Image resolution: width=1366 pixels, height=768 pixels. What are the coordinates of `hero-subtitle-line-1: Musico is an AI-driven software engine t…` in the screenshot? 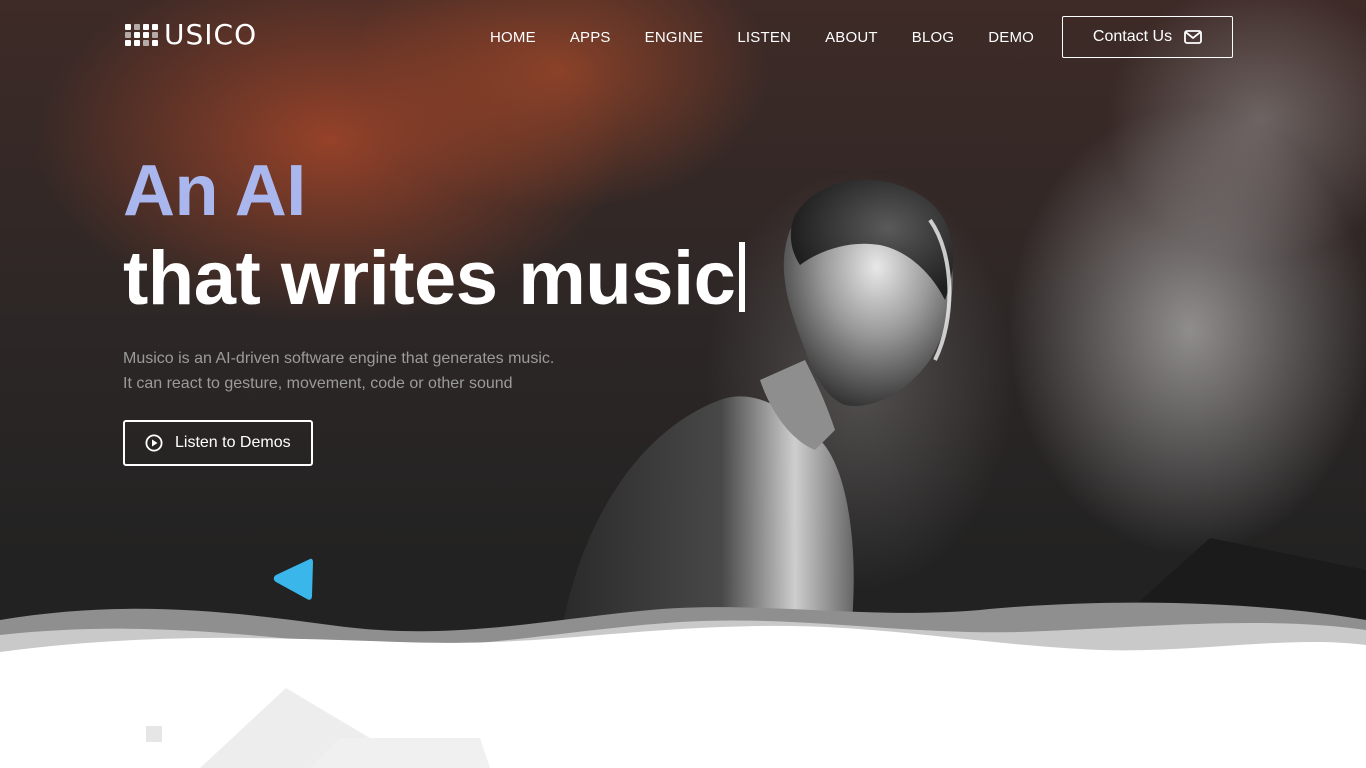 It's located at (339, 358).